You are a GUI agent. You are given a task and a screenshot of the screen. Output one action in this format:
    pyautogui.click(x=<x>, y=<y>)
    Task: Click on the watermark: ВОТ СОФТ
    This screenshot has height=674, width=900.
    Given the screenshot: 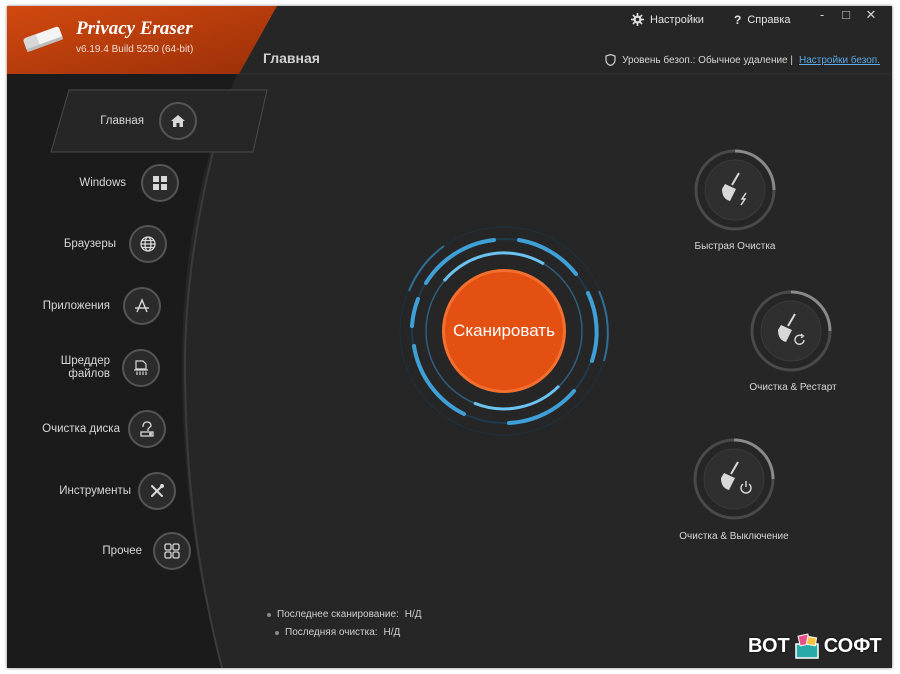 What is the action you would take?
    pyautogui.click(x=815, y=646)
    